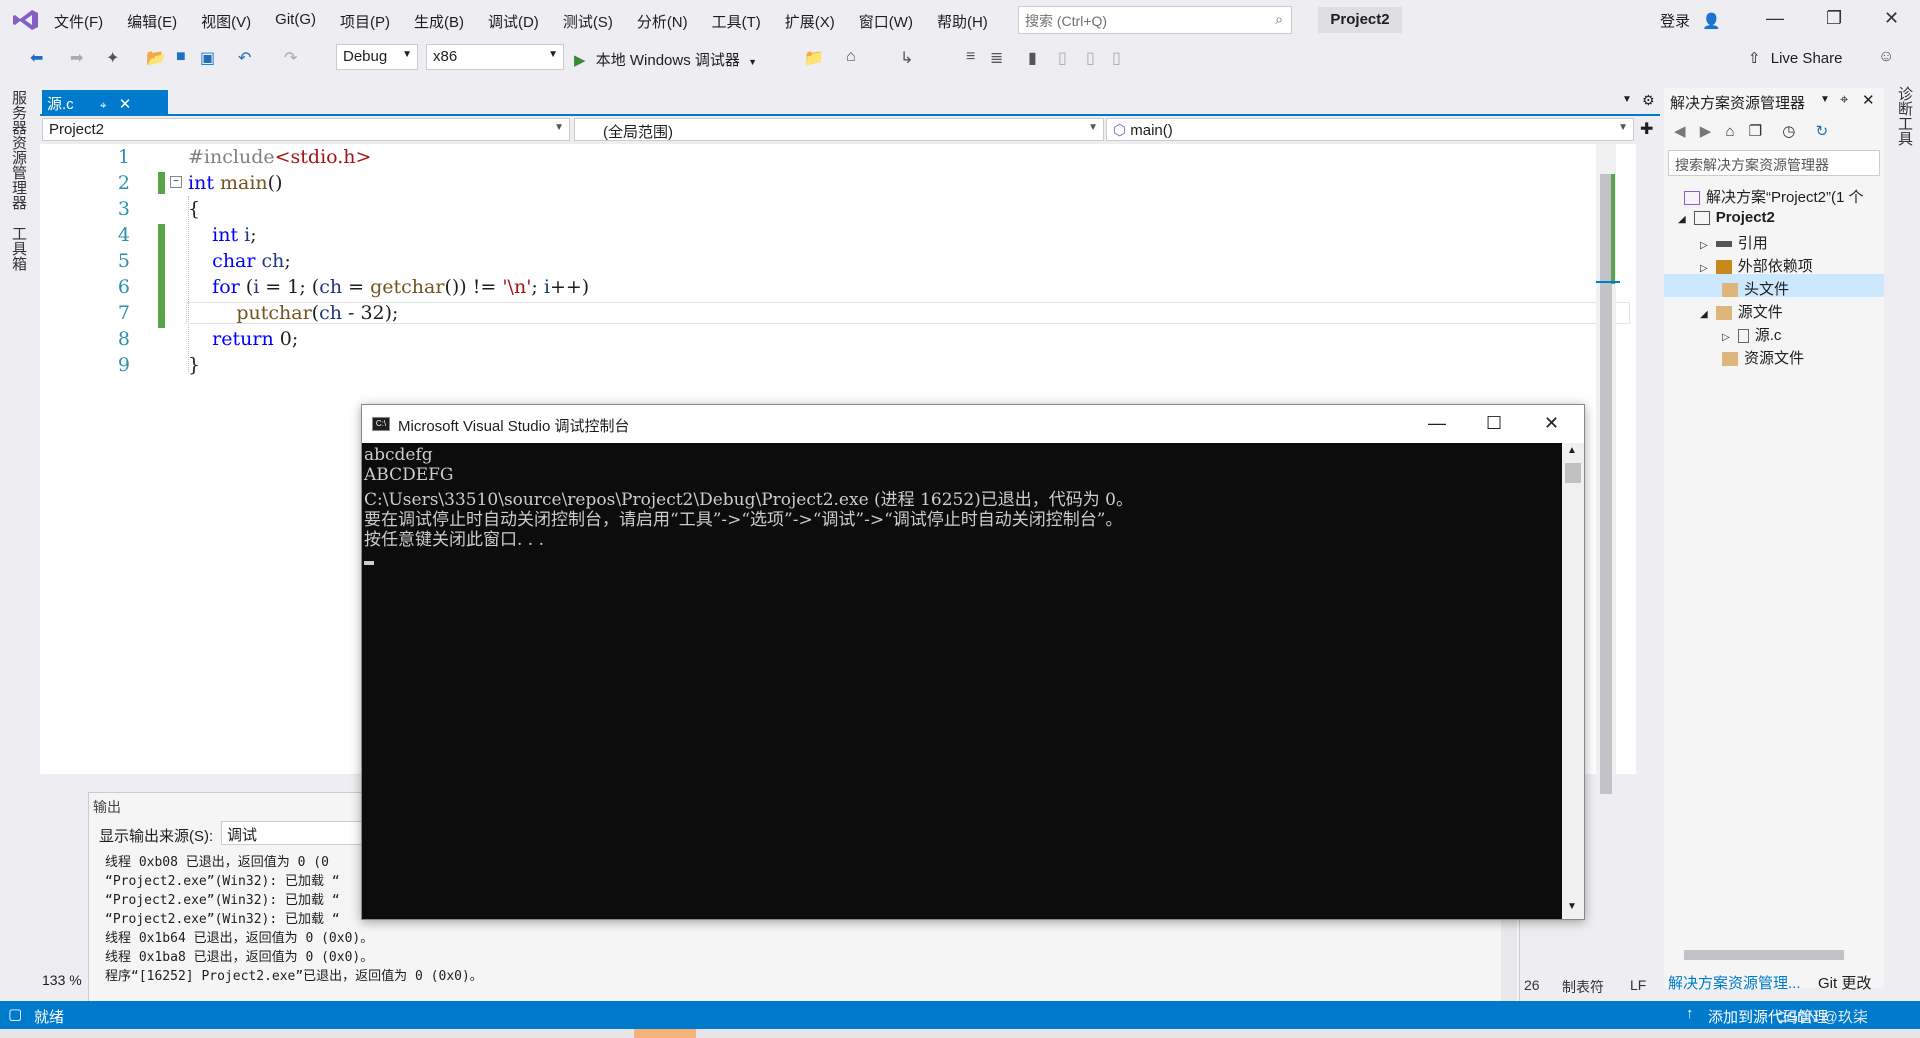 The width and height of the screenshot is (1920, 1038). What do you see at coordinates (839, 129) in the screenshot?
I see `scope-nav-select: (全局范围) ▼` at bounding box center [839, 129].